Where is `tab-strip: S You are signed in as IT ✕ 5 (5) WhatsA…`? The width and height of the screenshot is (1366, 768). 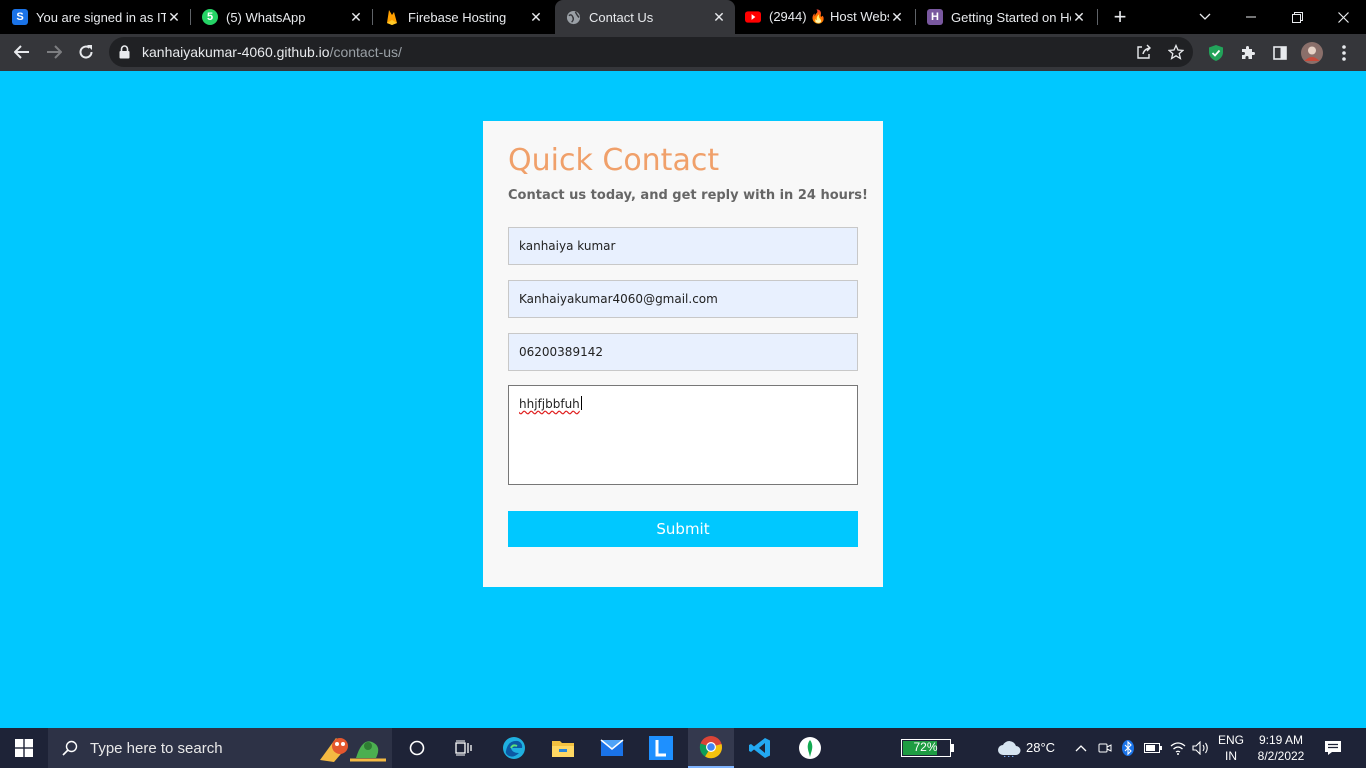
tab-strip: S You are signed in as IT ✕ 5 (5) WhatsA… is located at coordinates (683, 17).